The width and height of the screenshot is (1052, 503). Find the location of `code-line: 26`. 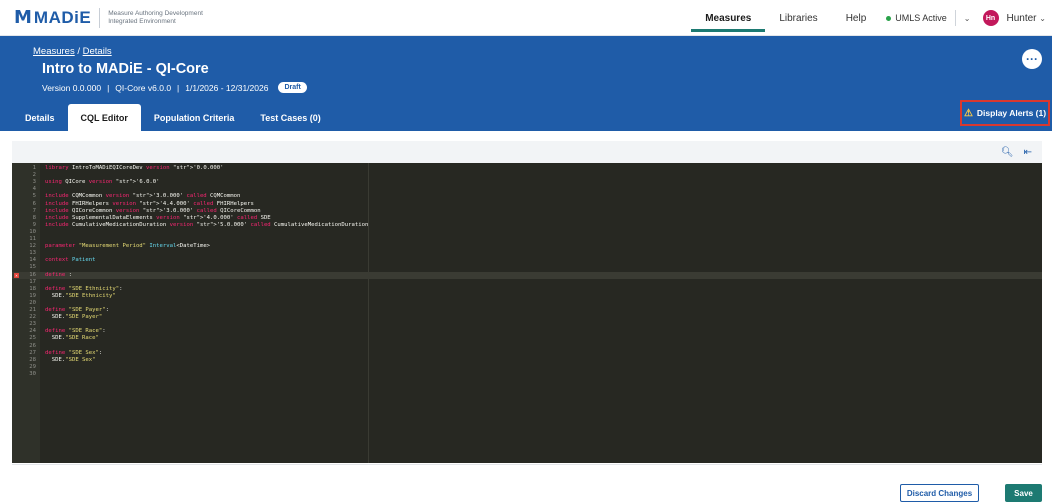

code-line: 26 is located at coordinates (527, 346).